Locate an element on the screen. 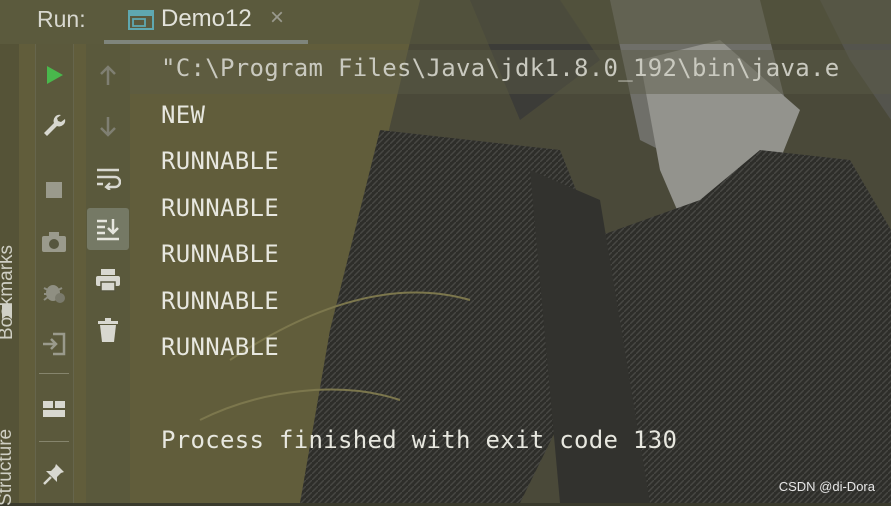 This screenshot has height=506, width=891. scroll-to-end-icon is located at coordinates (108, 229).